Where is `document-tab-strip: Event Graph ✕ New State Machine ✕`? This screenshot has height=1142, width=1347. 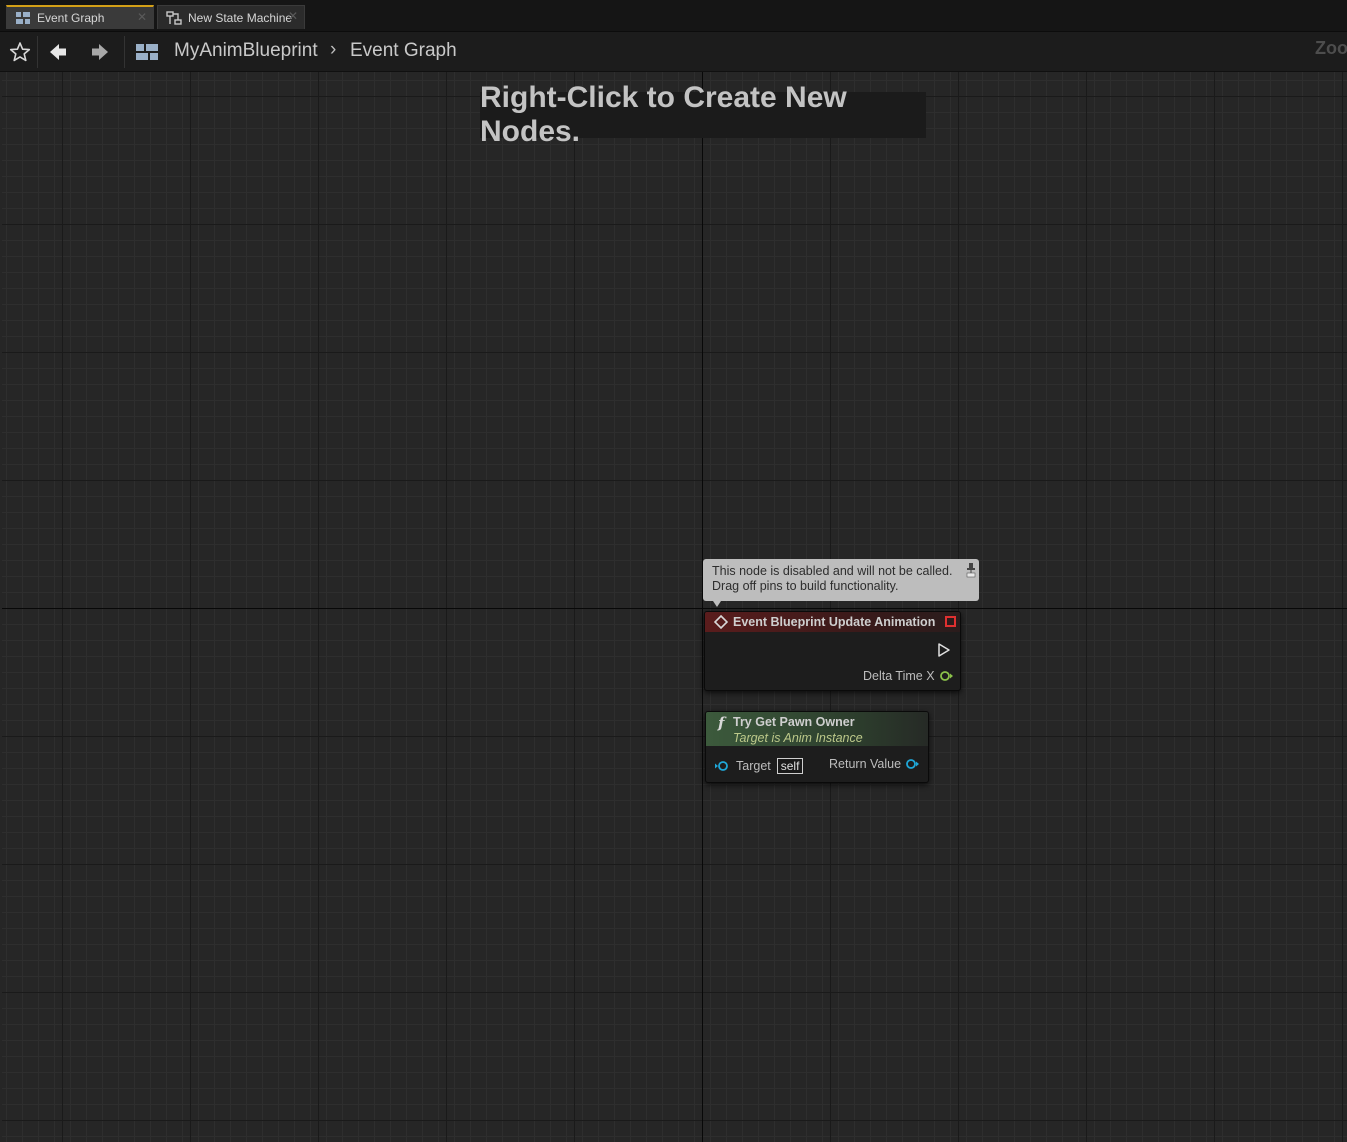 document-tab-strip: Event Graph ✕ New State Machine ✕ is located at coordinates (673, 16).